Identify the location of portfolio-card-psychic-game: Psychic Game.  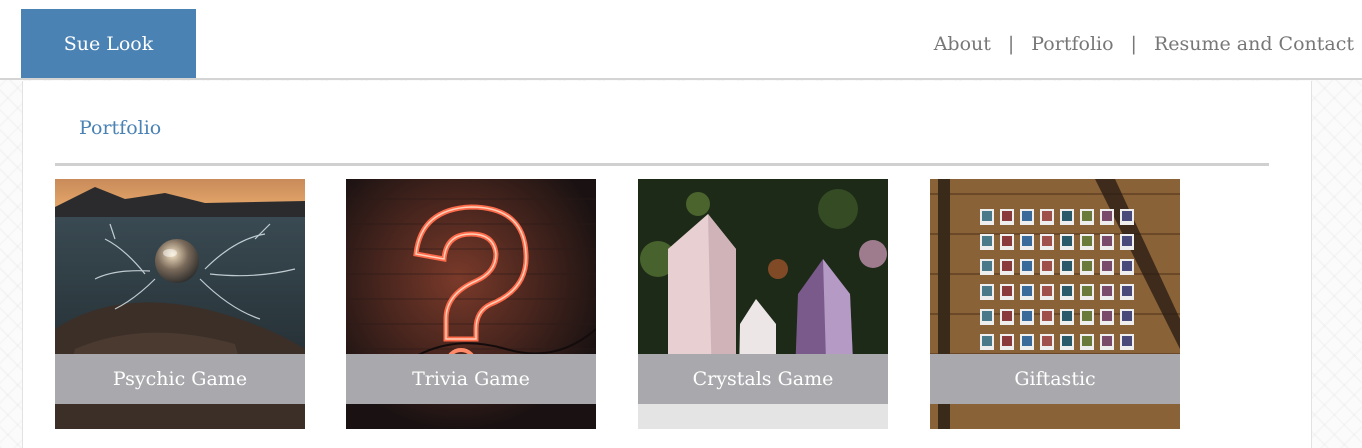
(180, 304).